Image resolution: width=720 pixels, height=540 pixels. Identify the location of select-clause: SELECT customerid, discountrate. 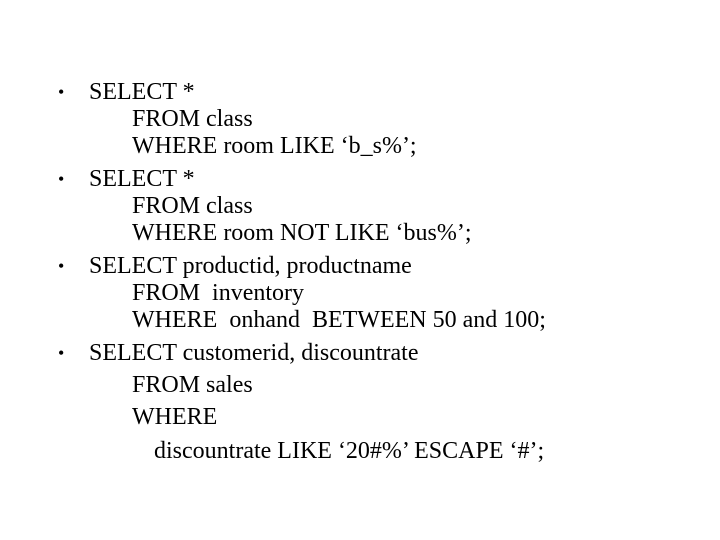
(254, 353).